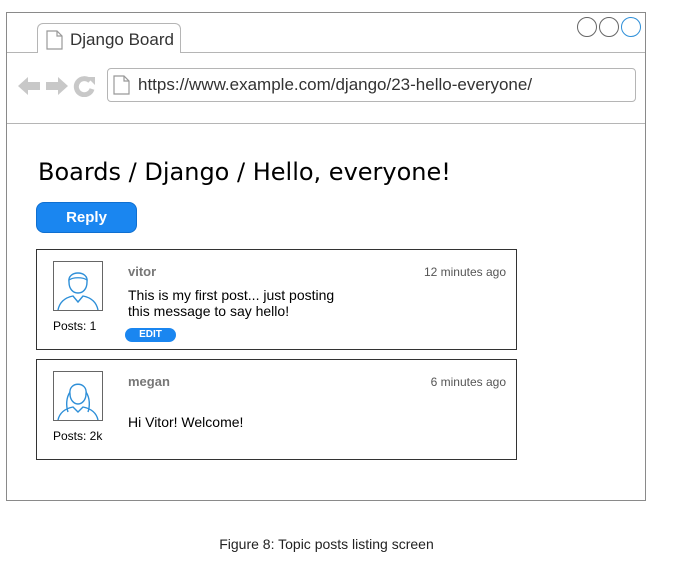 This screenshot has height=566, width=677. I want to click on tab-title: Django Board, so click(122, 39).